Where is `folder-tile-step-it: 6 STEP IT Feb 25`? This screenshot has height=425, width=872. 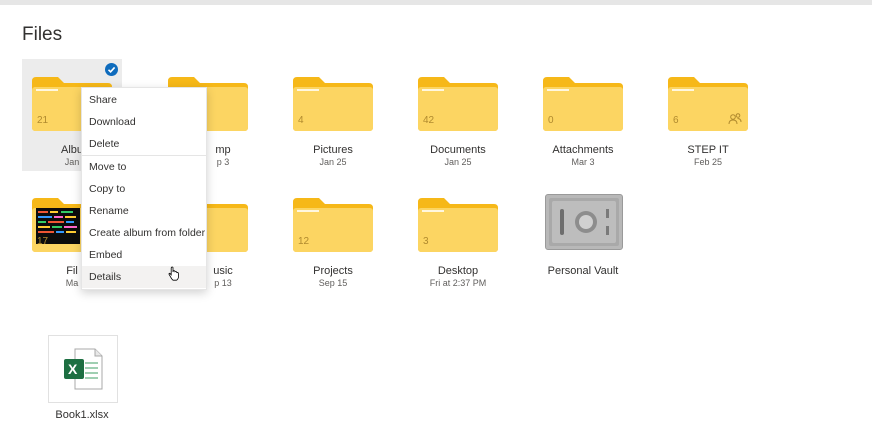 folder-tile-step-it: 6 STEP IT Feb 25 is located at coordinates (708, 115).